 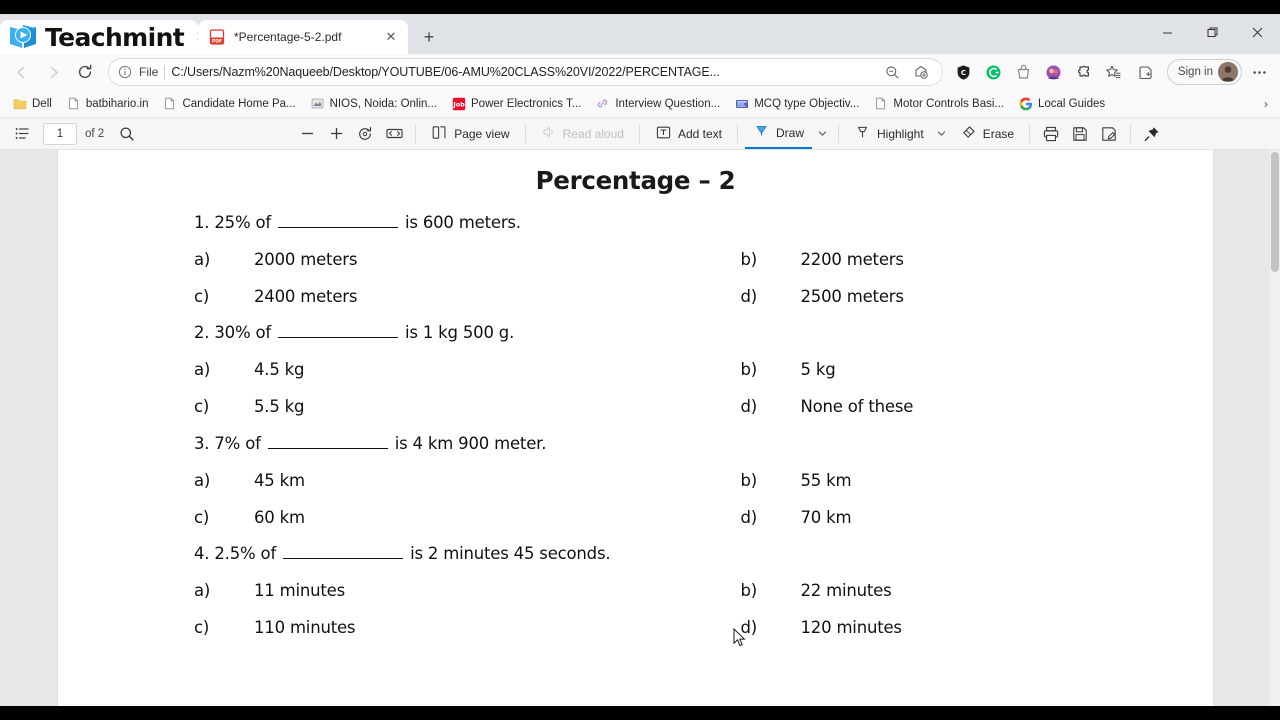 What do you see at coordinates (925, 369) in the screenshot?
I see `option-b: b) 5 kg` at bounding box center [925, 369].